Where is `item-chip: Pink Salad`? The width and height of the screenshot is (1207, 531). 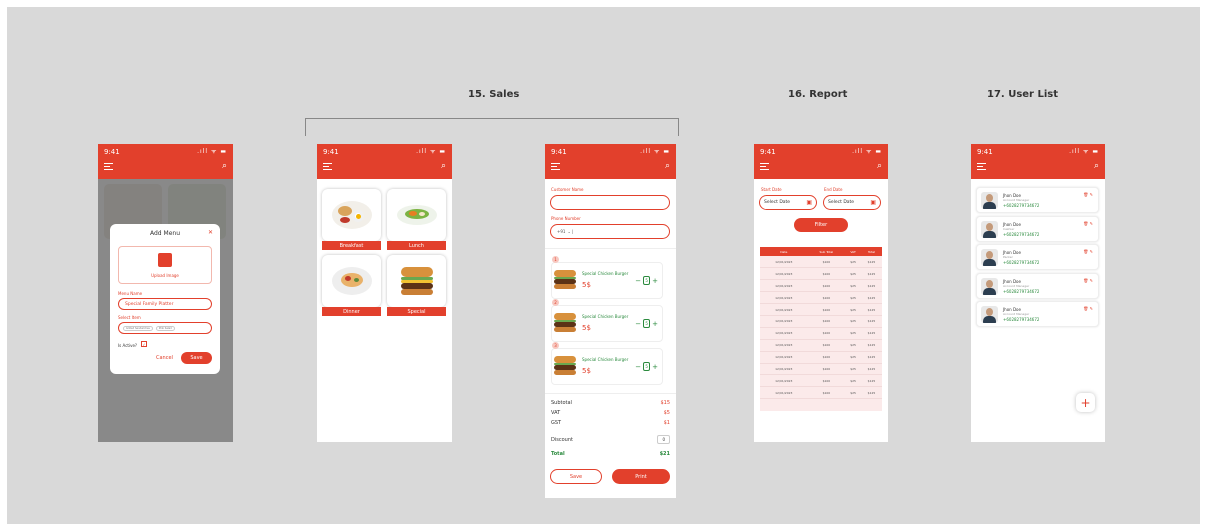
item-chip: Pink Salad is located at coordinates (165, 328).